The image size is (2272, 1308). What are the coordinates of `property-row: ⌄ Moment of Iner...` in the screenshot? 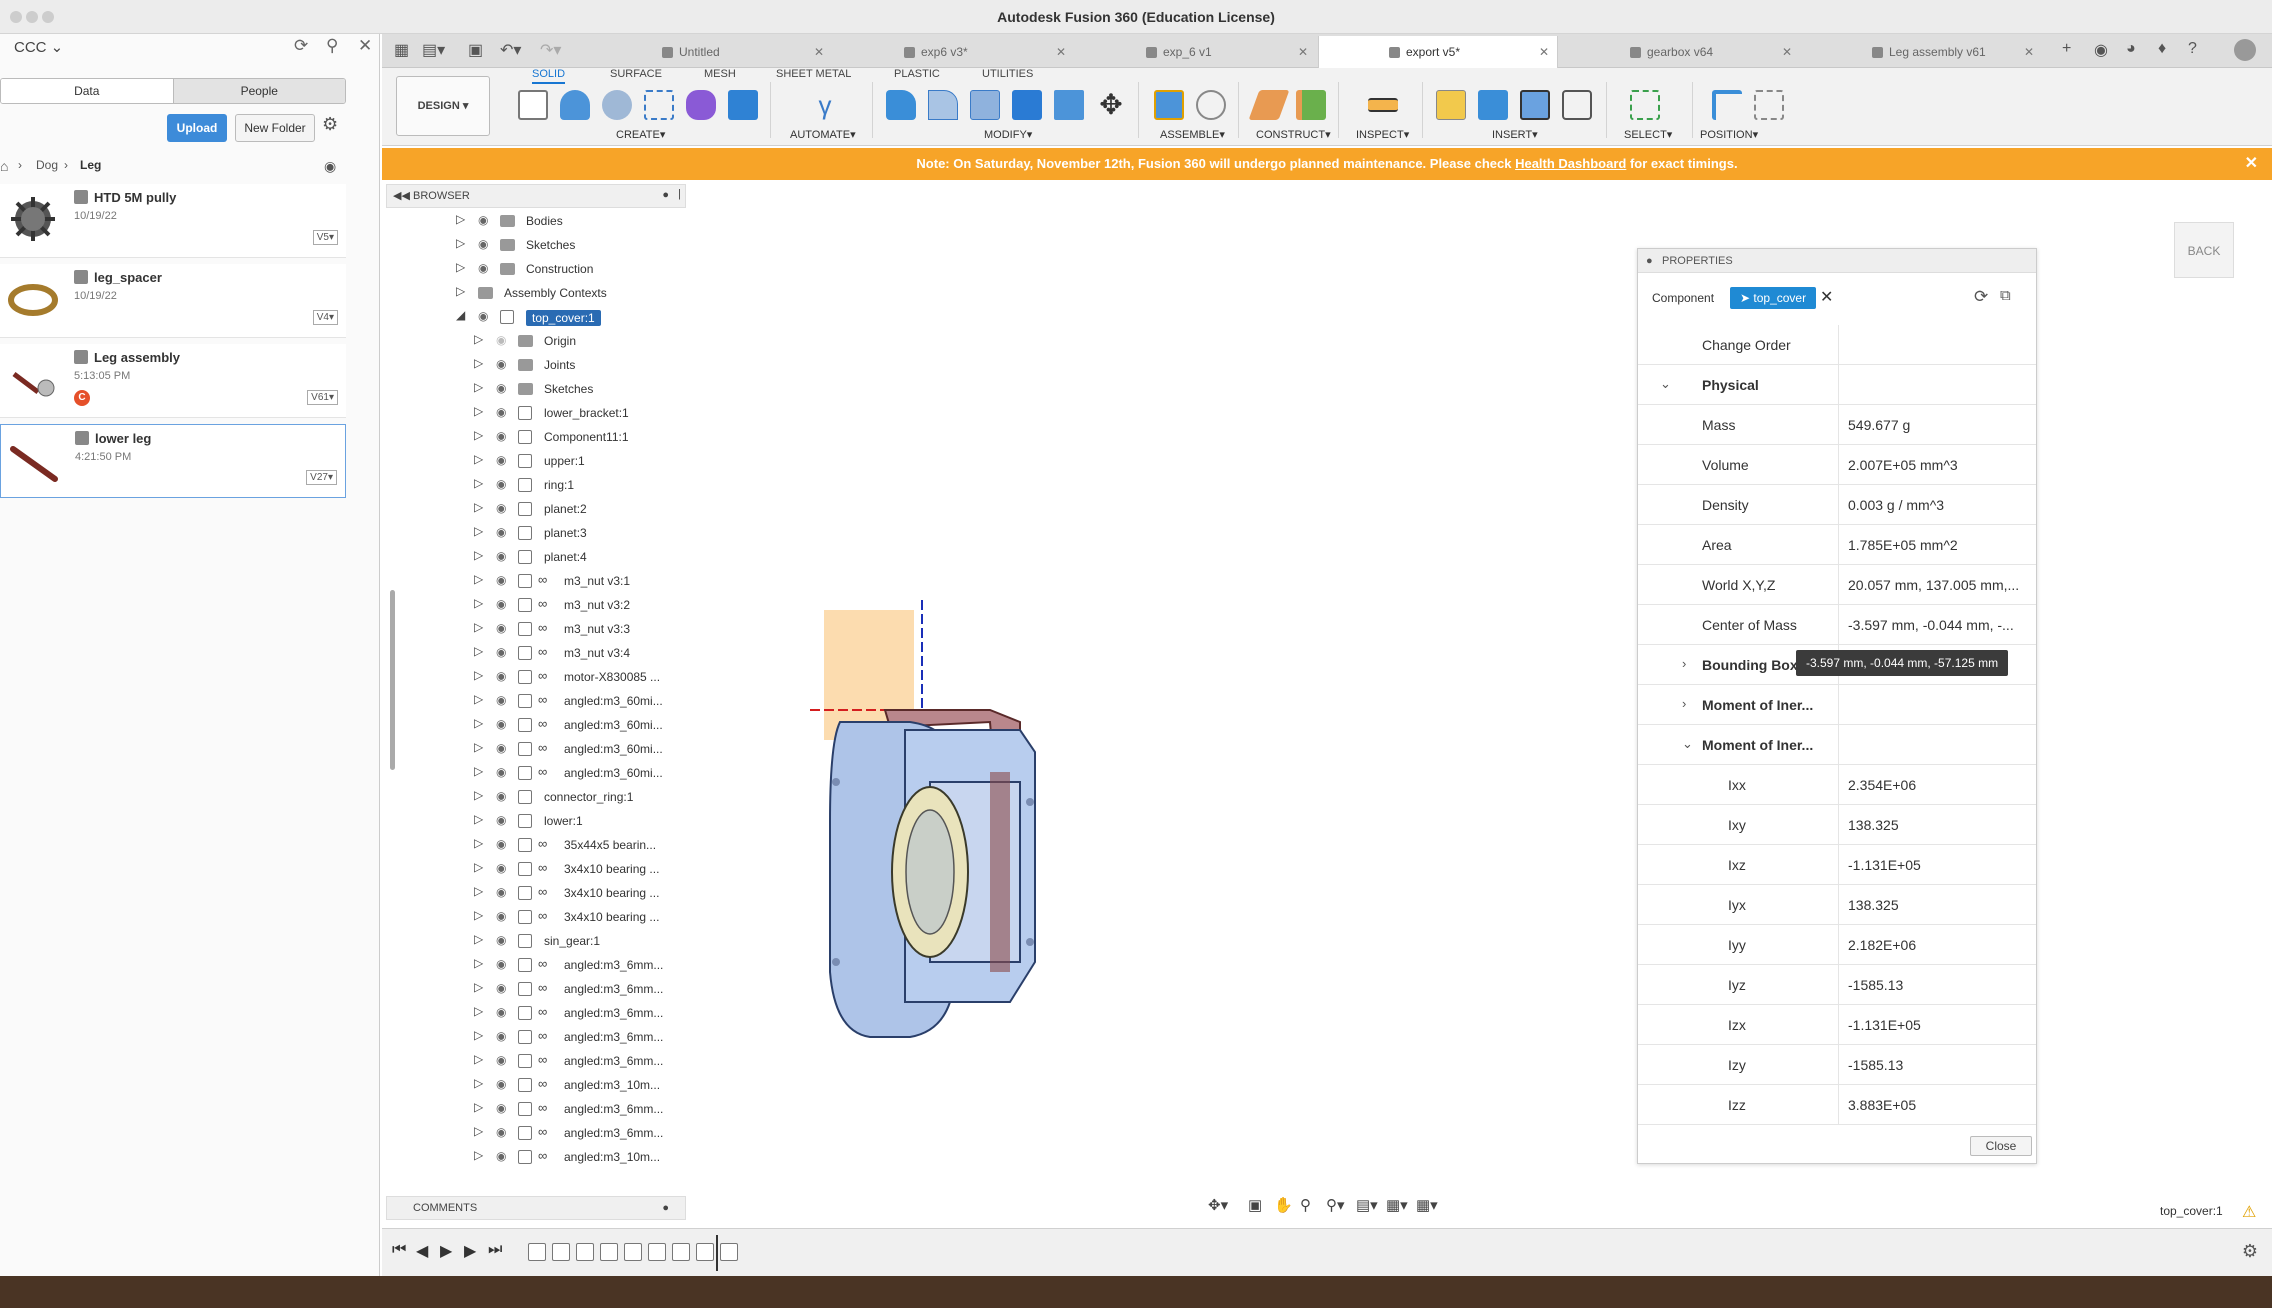 It's located at (1837, 745).